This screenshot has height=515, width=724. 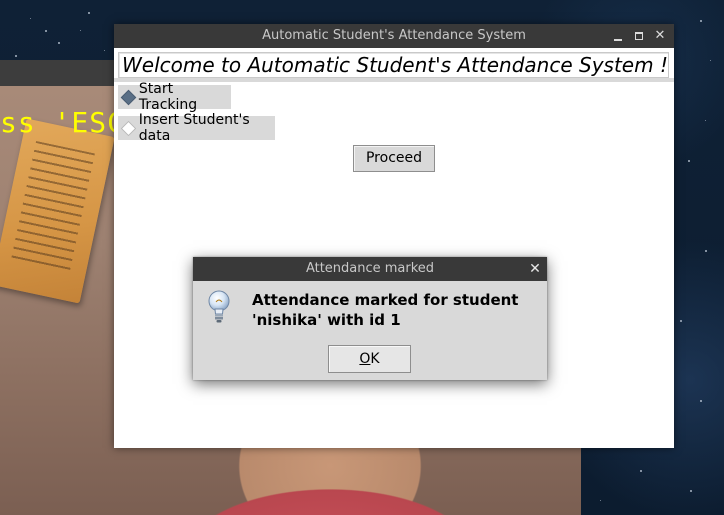 I want to click on proceed-button: Proceed, so click(x=394, y=158).